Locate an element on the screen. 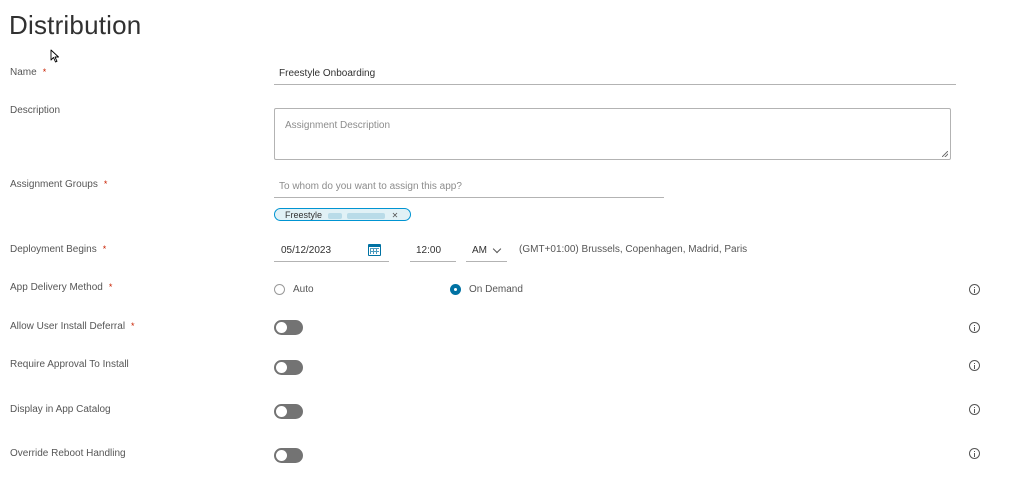  name-input-value: Freestyle Onboarding is located at coordinates (327, 73).